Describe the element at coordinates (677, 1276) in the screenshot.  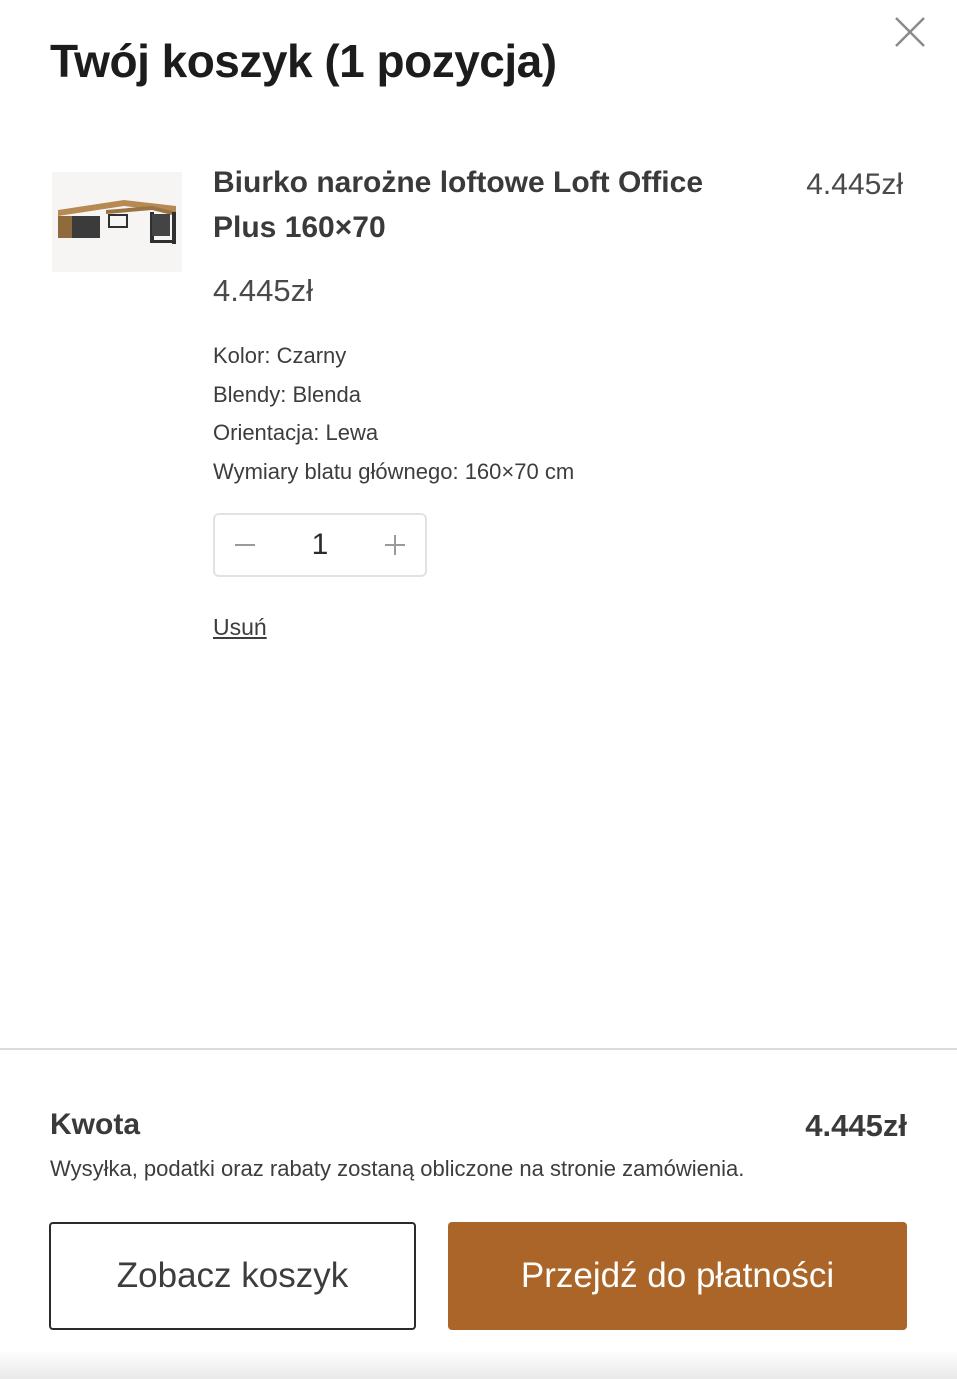
I see `checkout-button: Przejdź do płatności` at that location.